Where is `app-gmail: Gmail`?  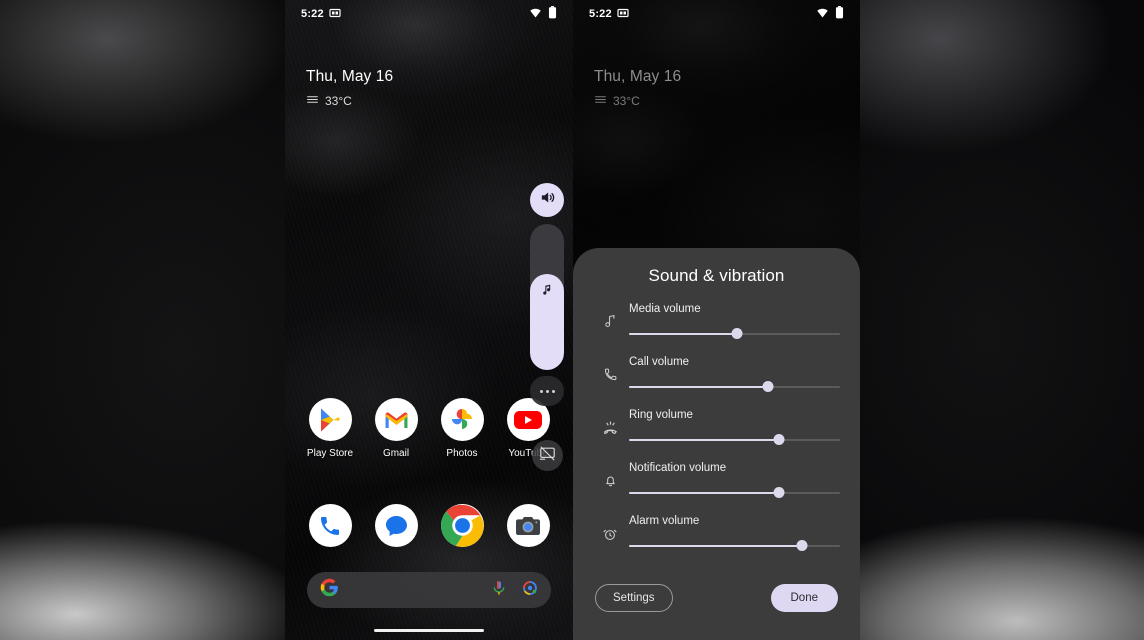
app-gmail: Gmail is located at coordinates (396, 428).